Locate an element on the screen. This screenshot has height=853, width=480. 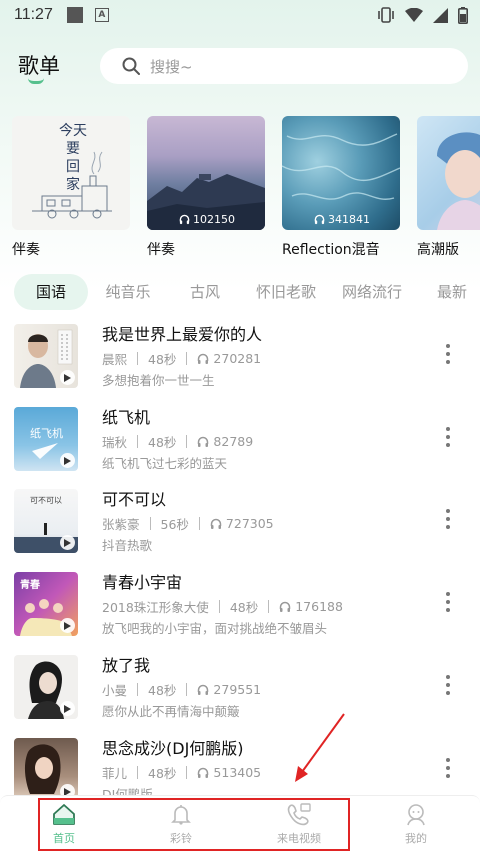
playlist-card: 今天 要 回 家 伴奏 is located at coordinates (71, 187).